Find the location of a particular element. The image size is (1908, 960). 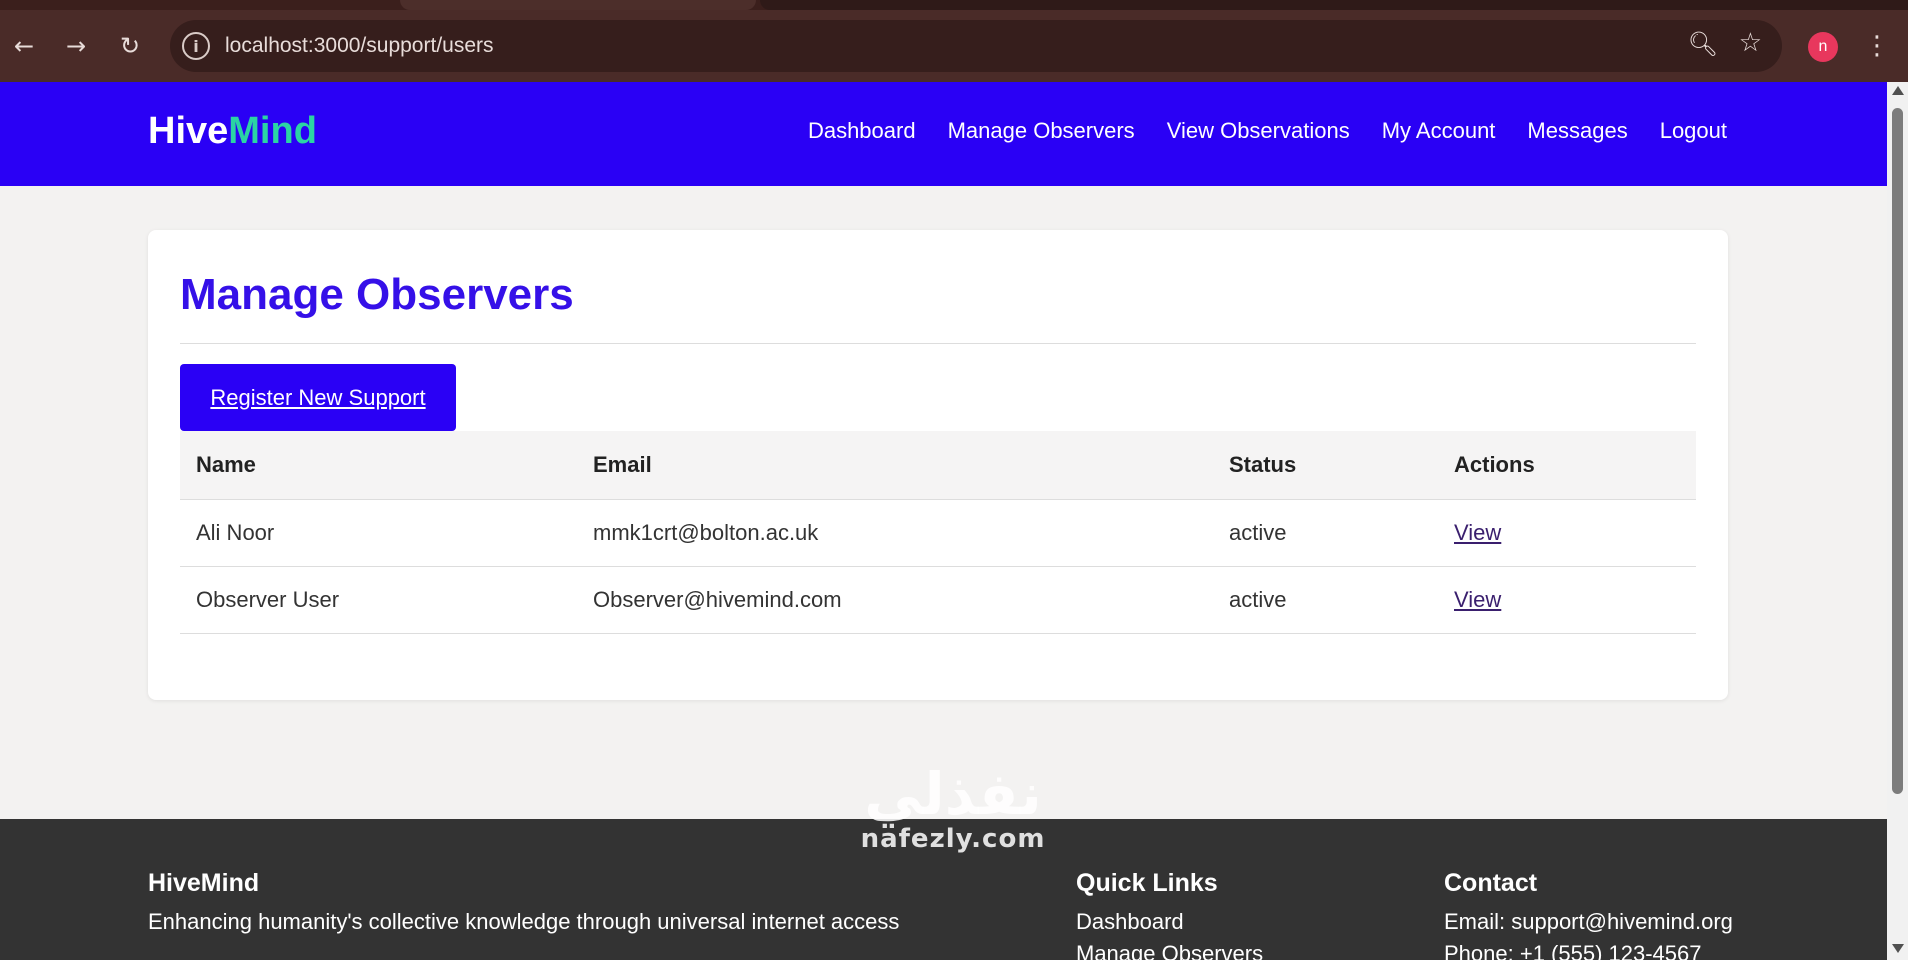

register-new-support-button: Register New Support is located at coordinates (318, 397).